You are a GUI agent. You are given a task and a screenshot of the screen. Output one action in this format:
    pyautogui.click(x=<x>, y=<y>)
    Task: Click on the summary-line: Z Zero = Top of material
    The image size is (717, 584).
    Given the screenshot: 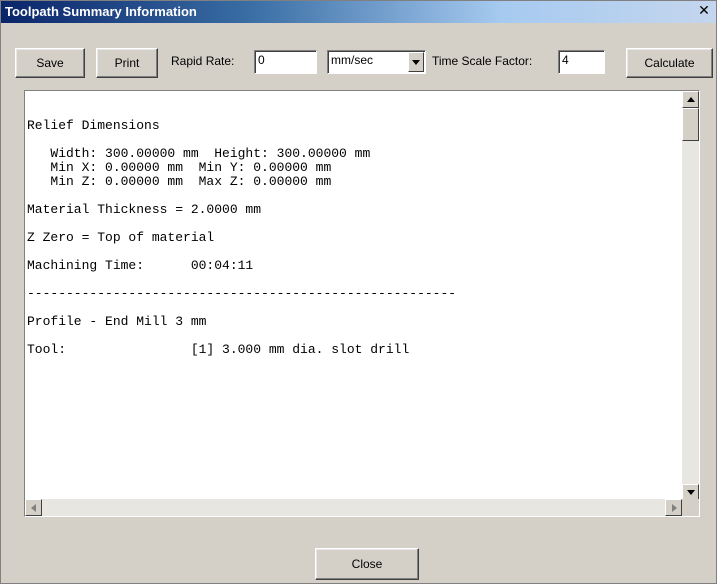 What is the action you would take?
    pyautogui.click(x=121, y=237)
    